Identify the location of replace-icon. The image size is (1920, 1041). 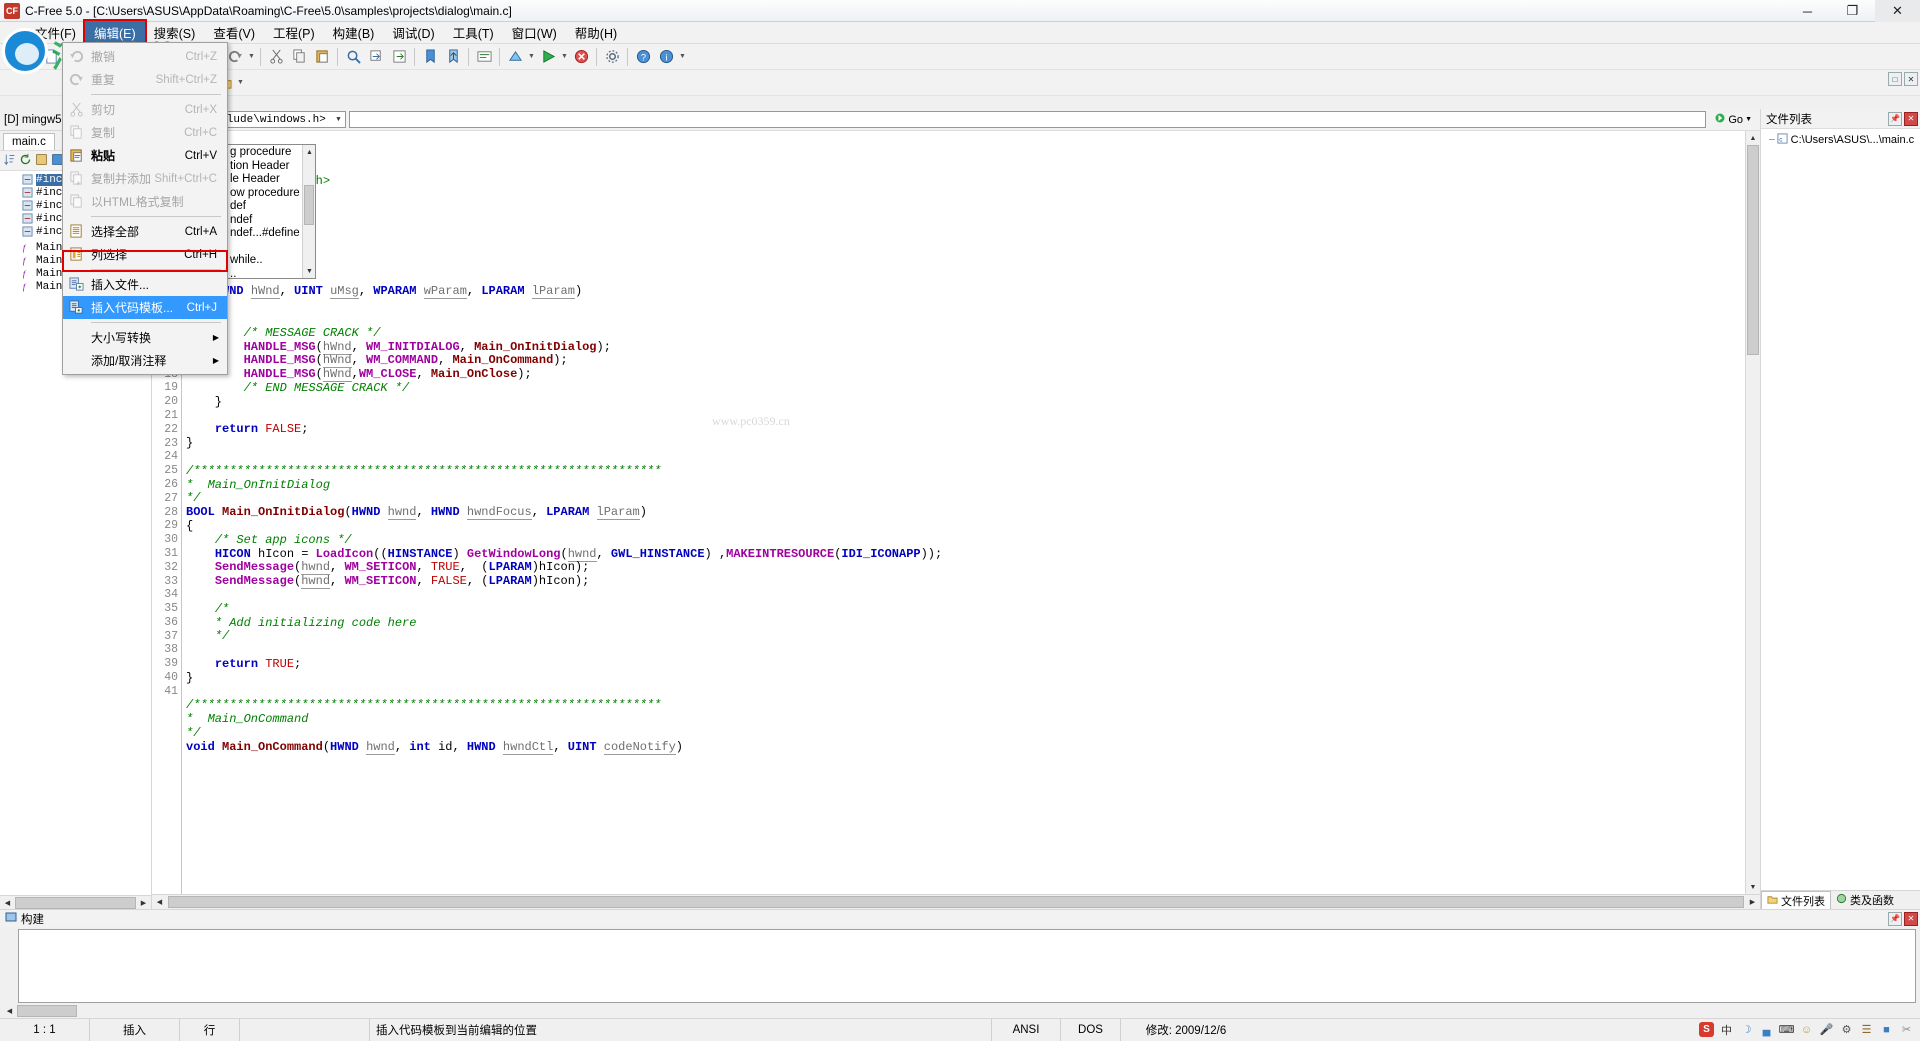
(376, 57).